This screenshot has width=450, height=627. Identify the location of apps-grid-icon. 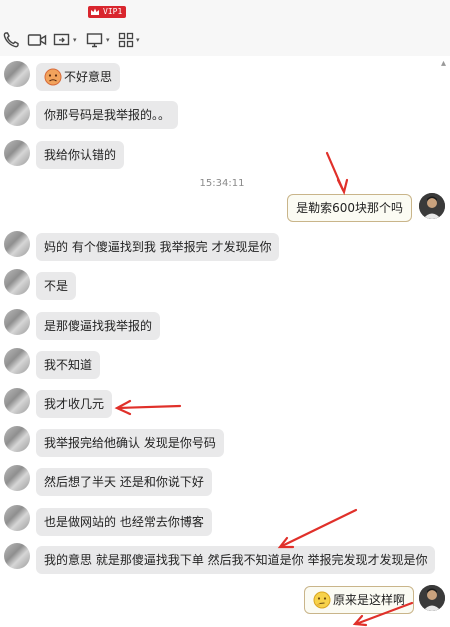
(126, 40).